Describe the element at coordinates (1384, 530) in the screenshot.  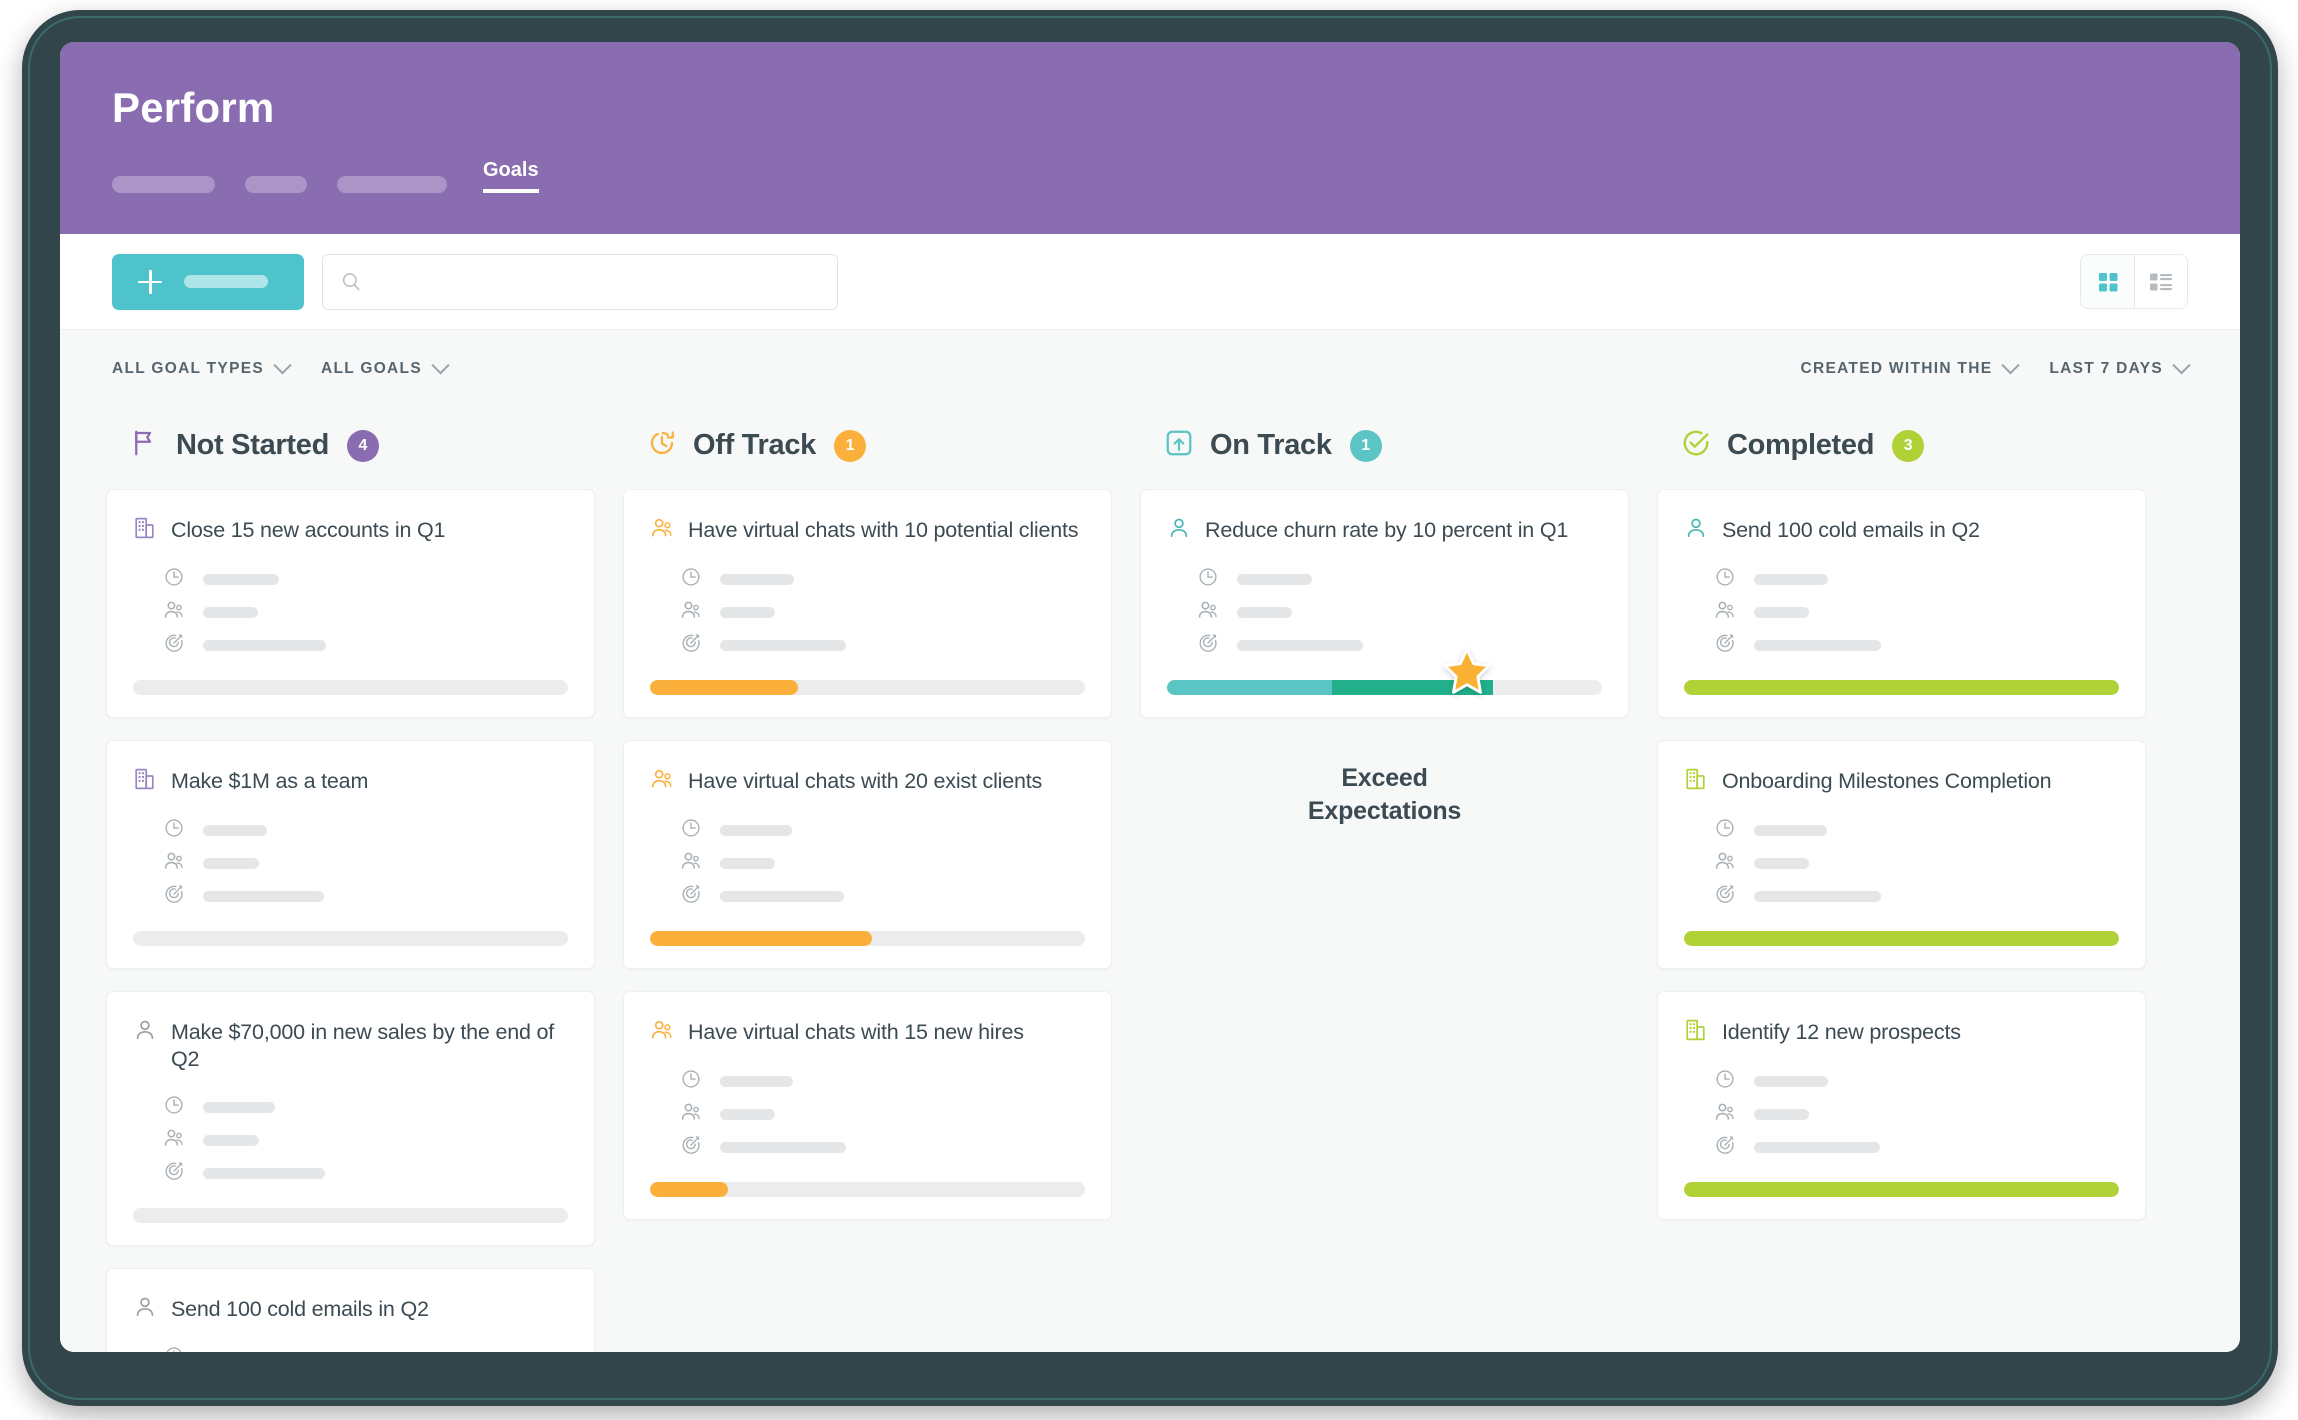
I see `card-title-row: Reduce churn rate by 10 percent in Q1` at that location.